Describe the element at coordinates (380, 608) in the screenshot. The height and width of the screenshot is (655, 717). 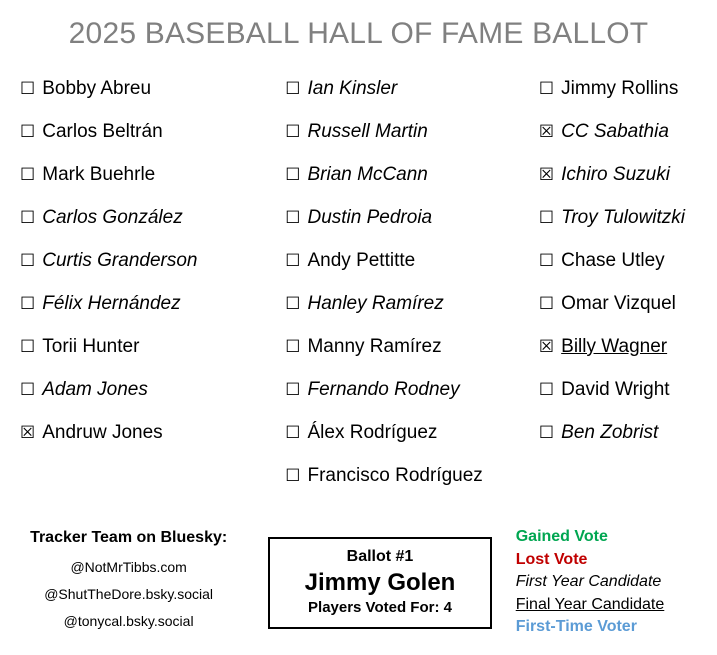
I see `ballot-vote-count: Players Voted For: 4` at that location.